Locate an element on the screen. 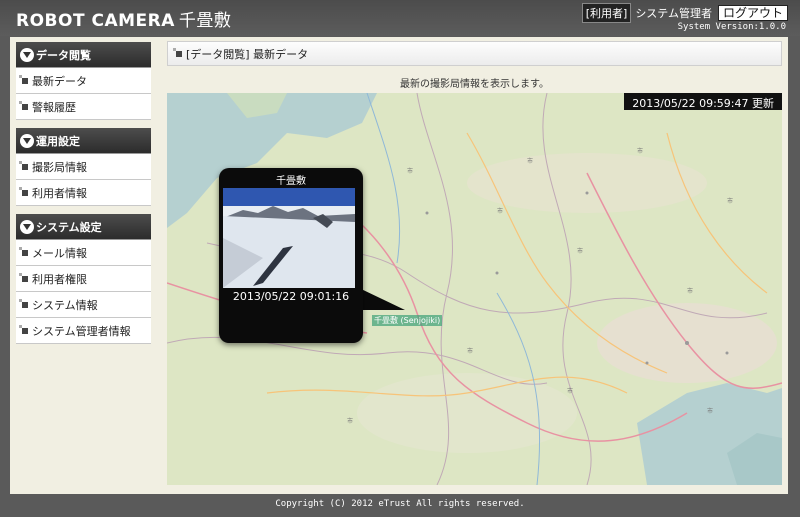  sidebar-item-station-info: 撮影局情報 is located at coordinates (83, 167).